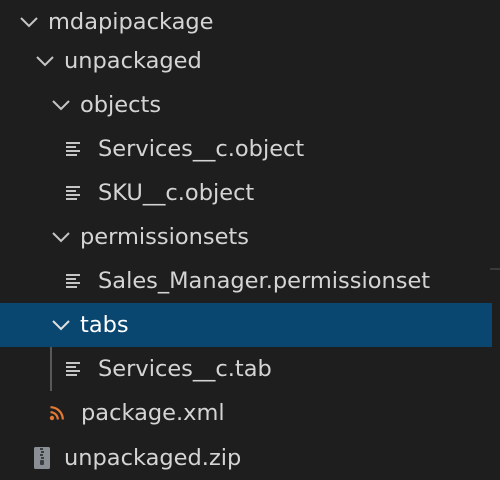 The width and height of the screenshot is (500, 480). What do you see at coordinates (246, 61) in the screenshot?
I see `tree-item-unpackaged: unpackaged` at bounding box center [246, 61].